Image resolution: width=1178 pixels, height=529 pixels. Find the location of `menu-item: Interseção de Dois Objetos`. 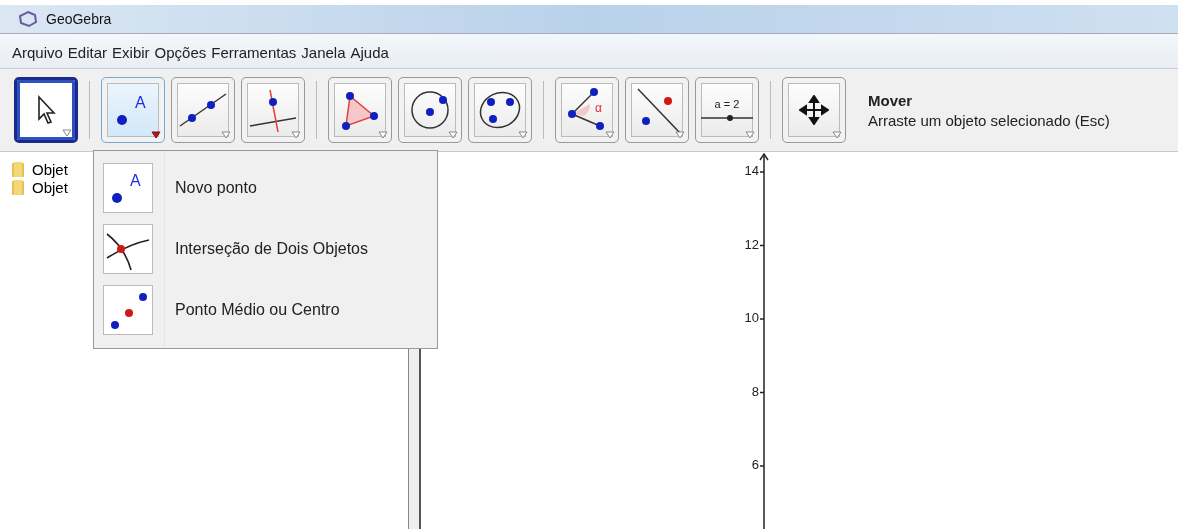

menu-item: Interseção de Dois Objetos is located at coordinates (265, 248).